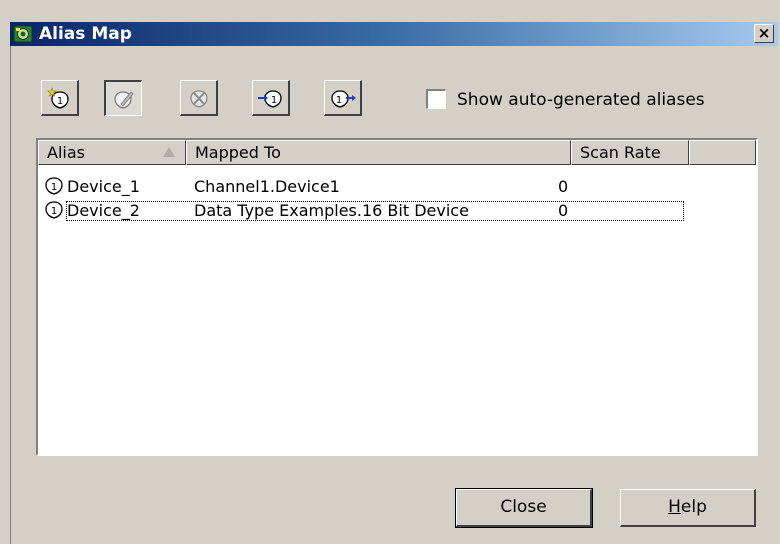 This screenshot has width=780, height=544. What do you see at coordinates (103, 186) in the screenshot?
I see `row-alias: Device_1` at bounding box center [103, 186].